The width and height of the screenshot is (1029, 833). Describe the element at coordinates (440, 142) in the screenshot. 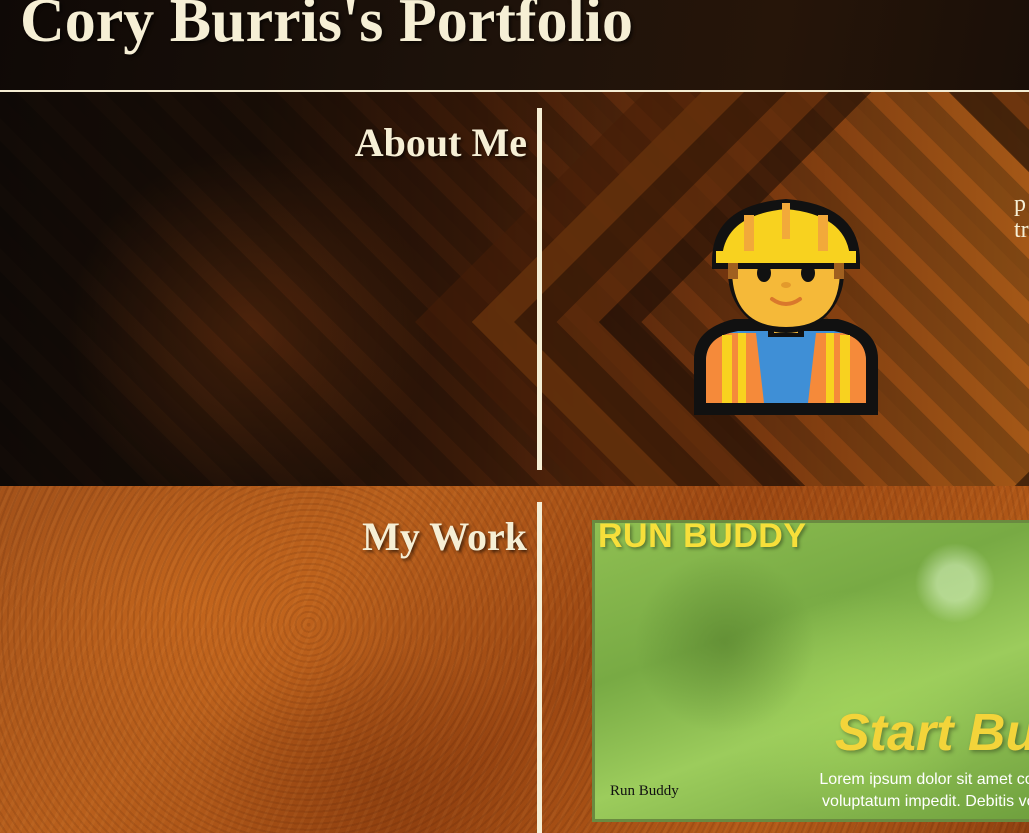

I see `about-heading: About Me` at that location.